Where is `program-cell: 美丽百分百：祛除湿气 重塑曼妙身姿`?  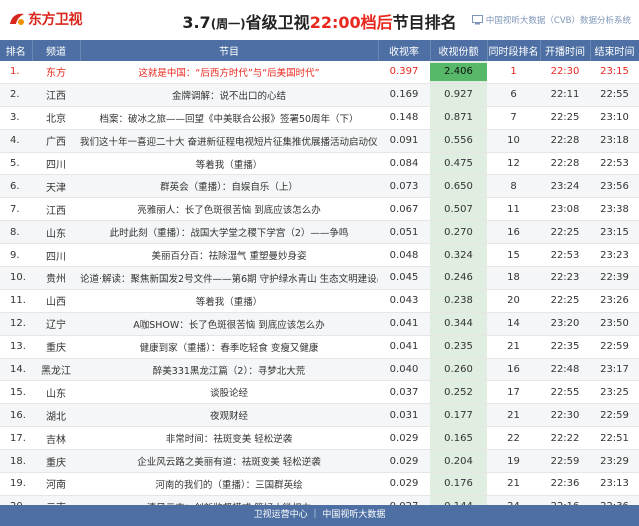
program-cell: 美丽百分百：祛除湿气 重塑曼妙身姿 is located at coordinates (229, 255).